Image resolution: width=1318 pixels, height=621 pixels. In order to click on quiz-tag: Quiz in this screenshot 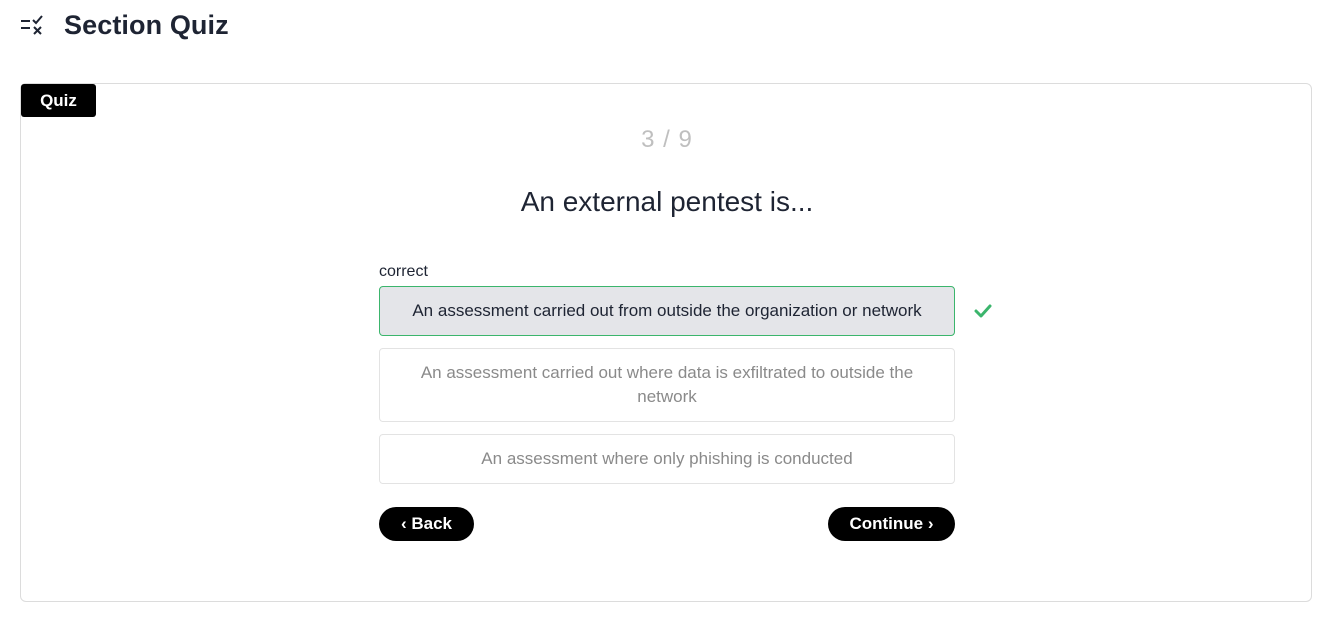, I will do `click(58, 100)`.